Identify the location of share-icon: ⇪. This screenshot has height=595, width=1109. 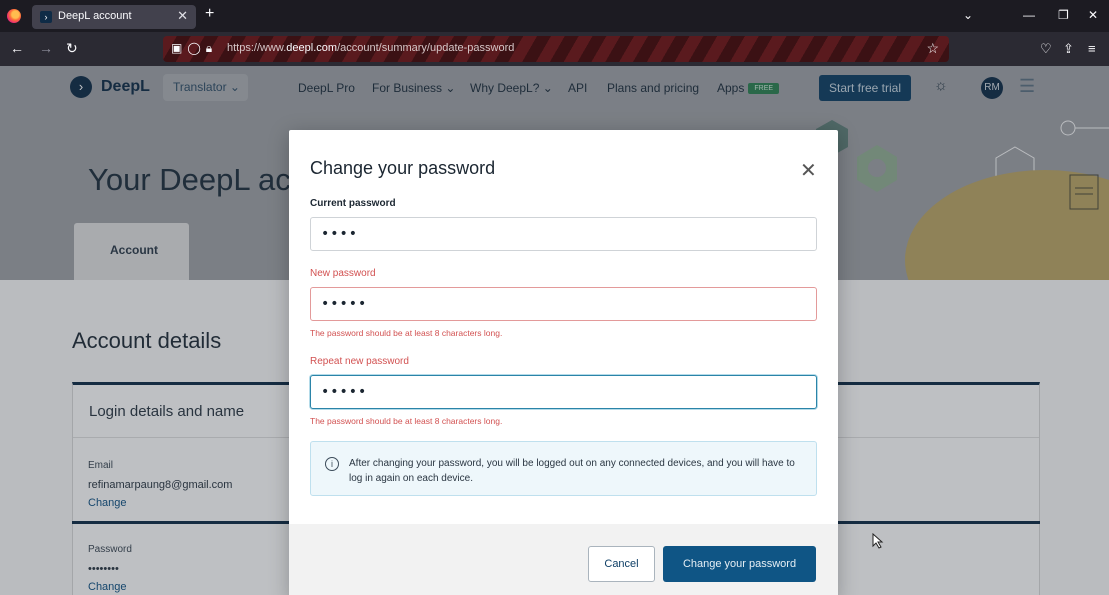
(1068, 49).